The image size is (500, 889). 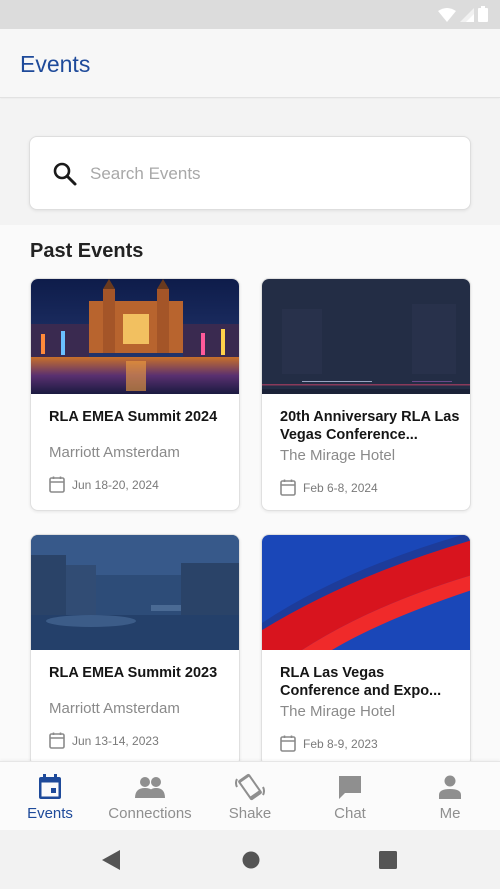 I want to click on nav-label: Shake, so click(x=250, y=813).